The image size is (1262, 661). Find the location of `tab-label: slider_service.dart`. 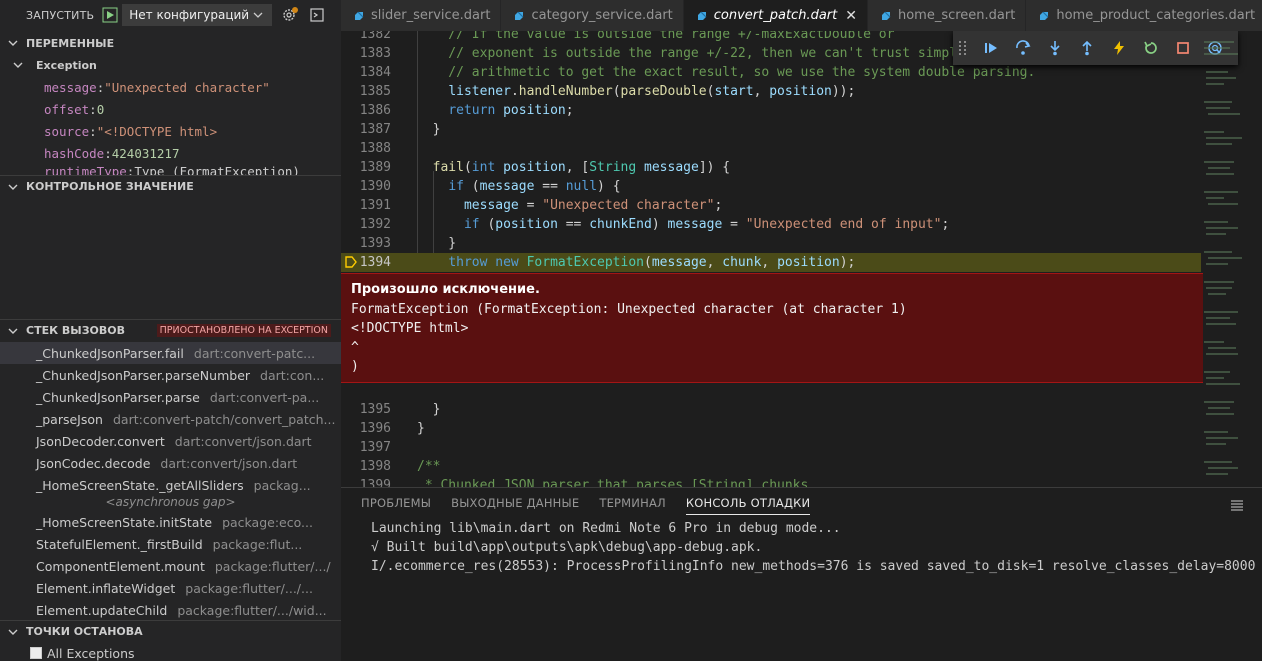

tab-label: slider_service.dart is located at coordinates (431, 15).